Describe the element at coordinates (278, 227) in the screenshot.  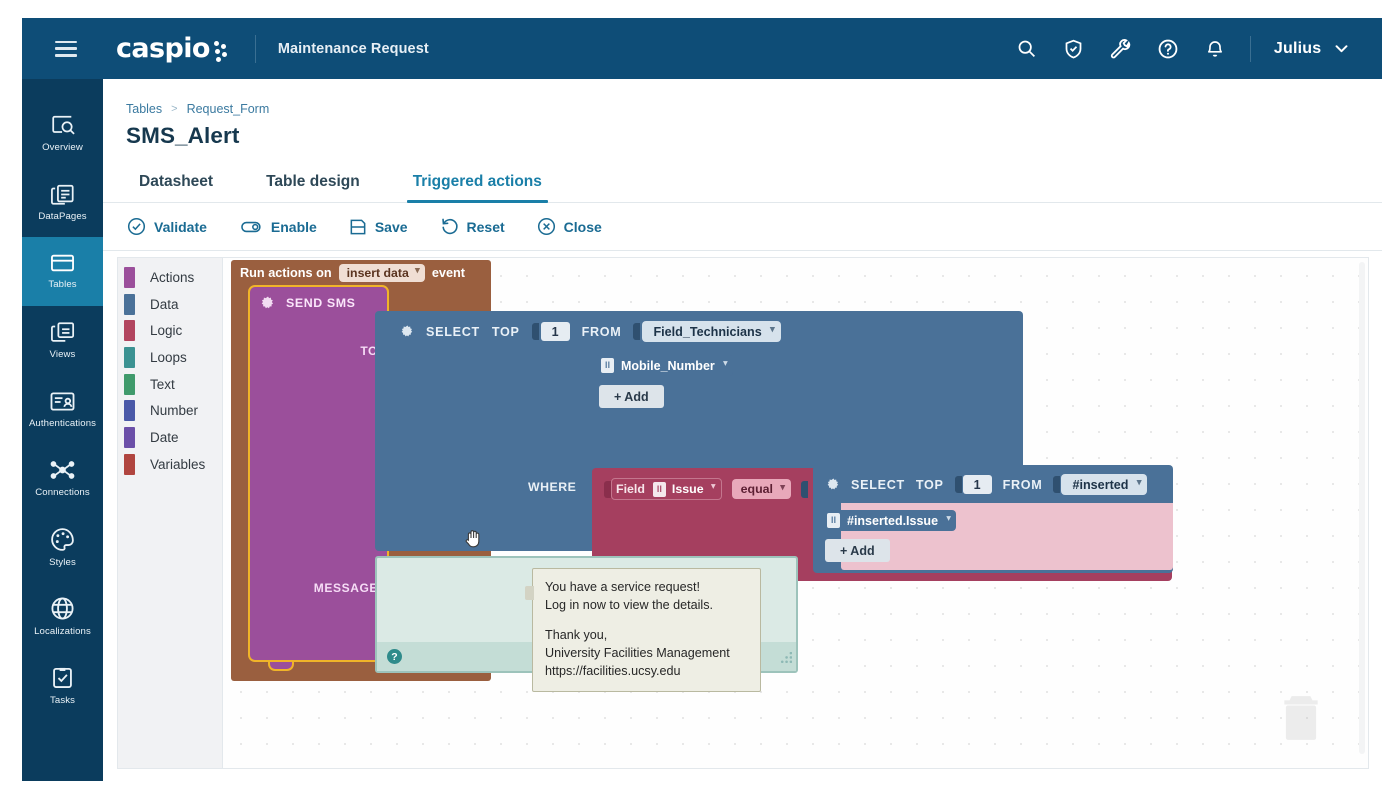
I see `enable-button: Enable` at that location.